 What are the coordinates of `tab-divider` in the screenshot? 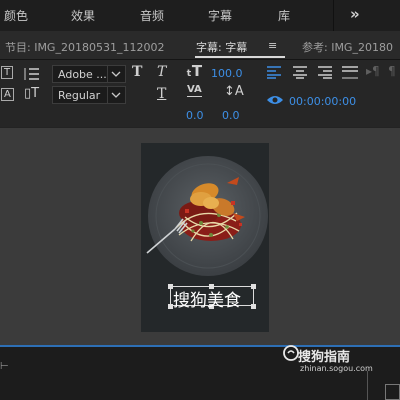 It's located at (333, 15).